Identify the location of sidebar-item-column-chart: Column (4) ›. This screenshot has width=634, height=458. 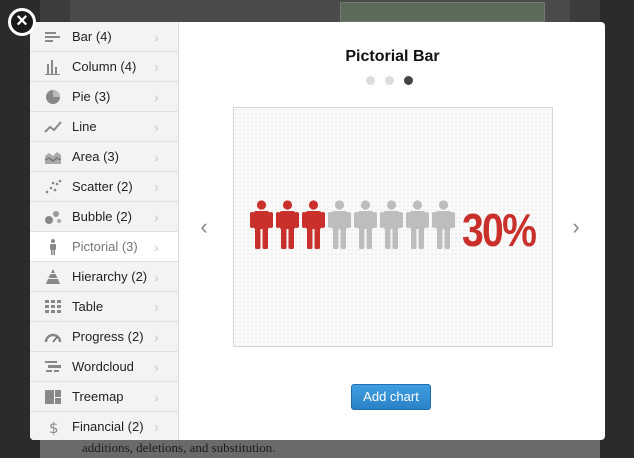
(104, 67).